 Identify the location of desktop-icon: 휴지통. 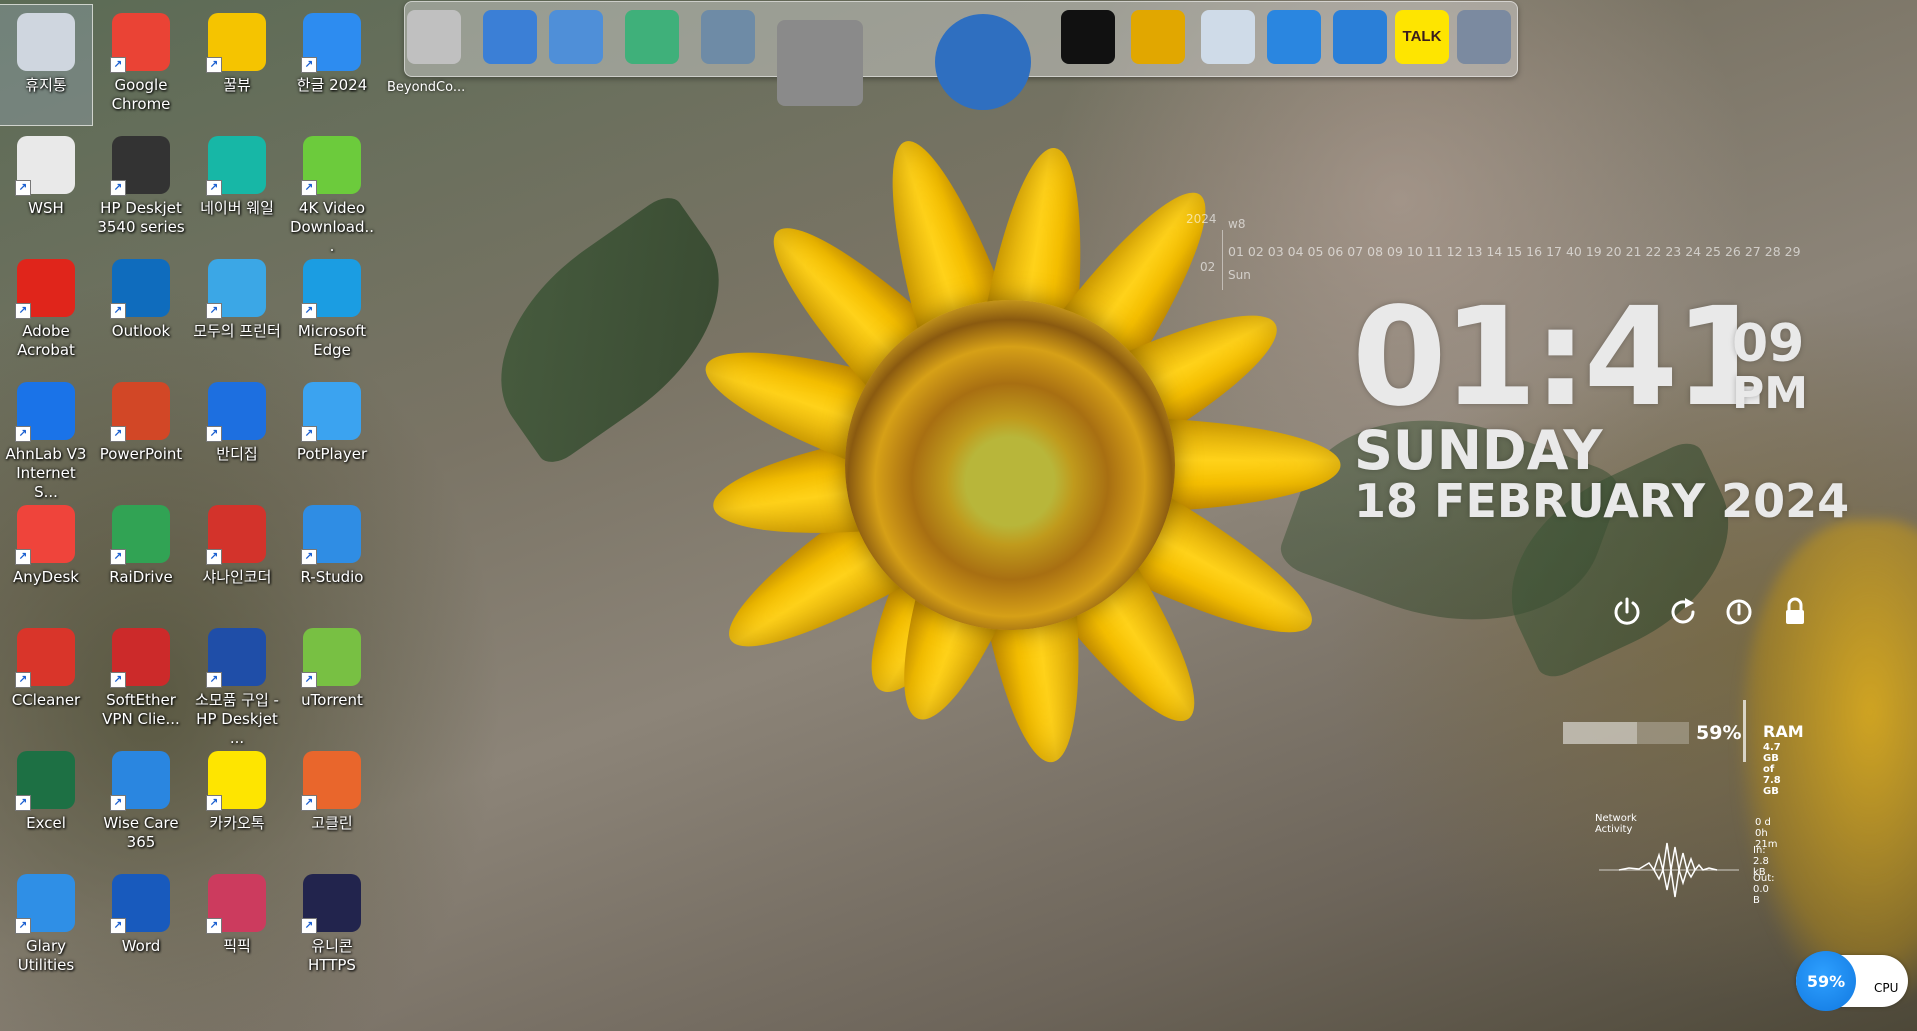
(46, 65).